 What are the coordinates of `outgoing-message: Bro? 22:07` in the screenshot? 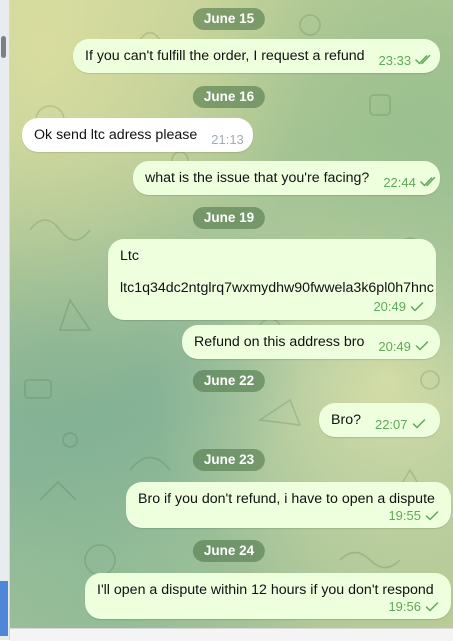 It's located at (379, 420).